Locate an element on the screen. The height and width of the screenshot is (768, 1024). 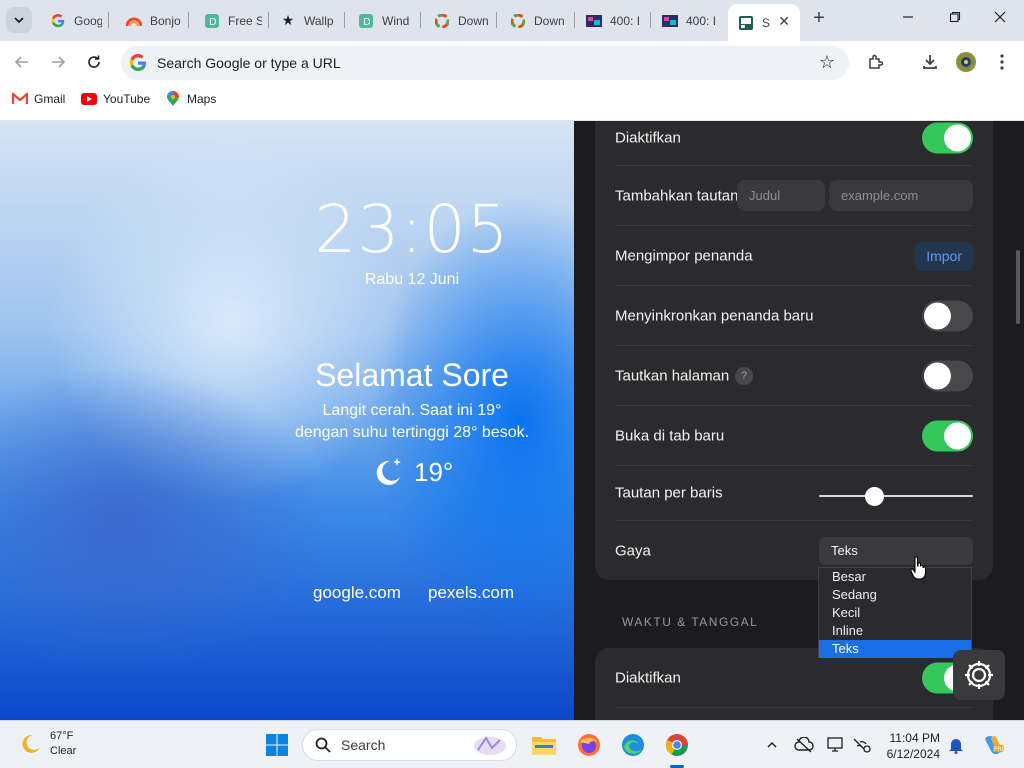
taskbar-clock: 11:04 PM 6/12/2024 is located at coordinates (909, 746).